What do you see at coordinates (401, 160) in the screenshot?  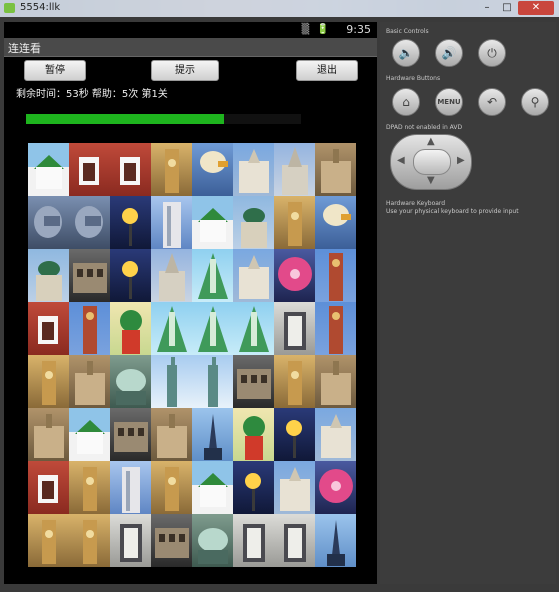 I see `dpad-left-icon: ◀` at bounding box center [401, 160].